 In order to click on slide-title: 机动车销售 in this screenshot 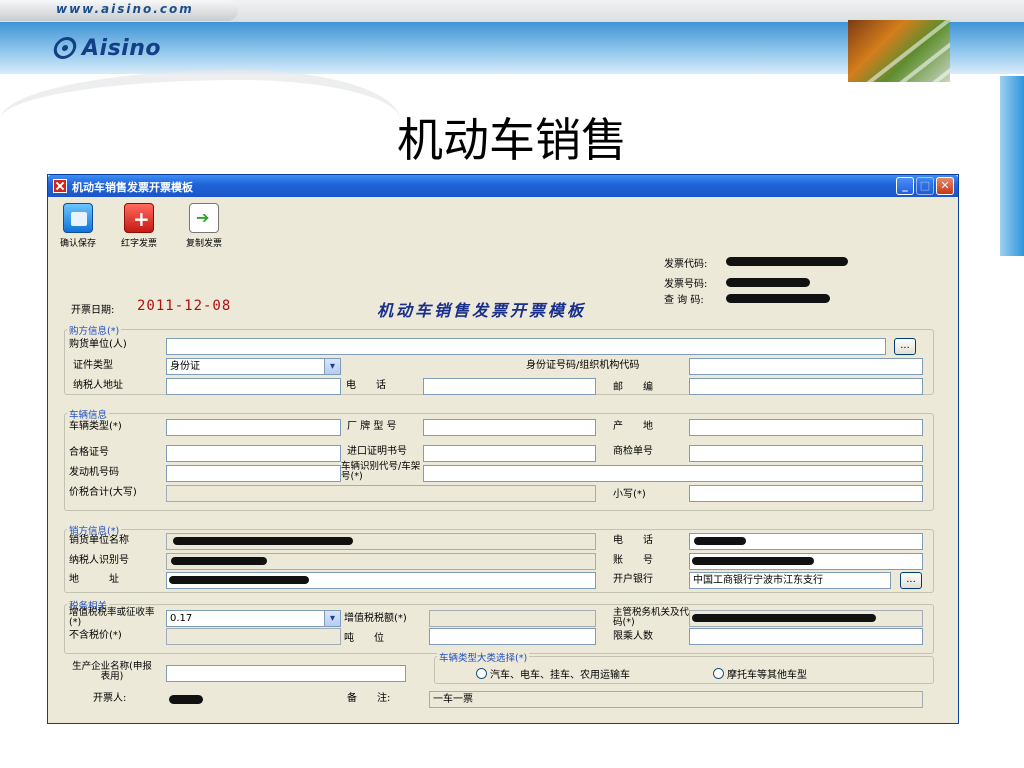, I will do `click(512, 140)`.